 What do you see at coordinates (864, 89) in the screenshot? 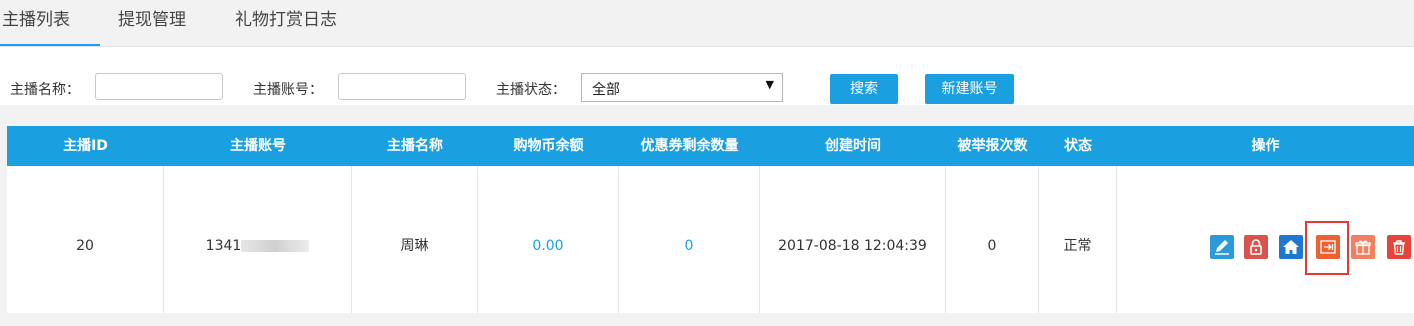
I see `search-button: 搜索` at bounding box center [864, 89].